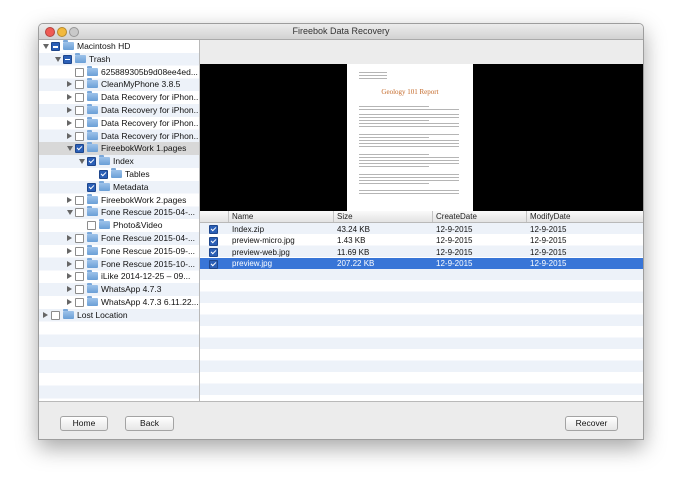 This screenshot has height=492, width=680. Describe the element at coordinates (119, 187) in the screenshot. I see `tree-row: Metadata` at that location.